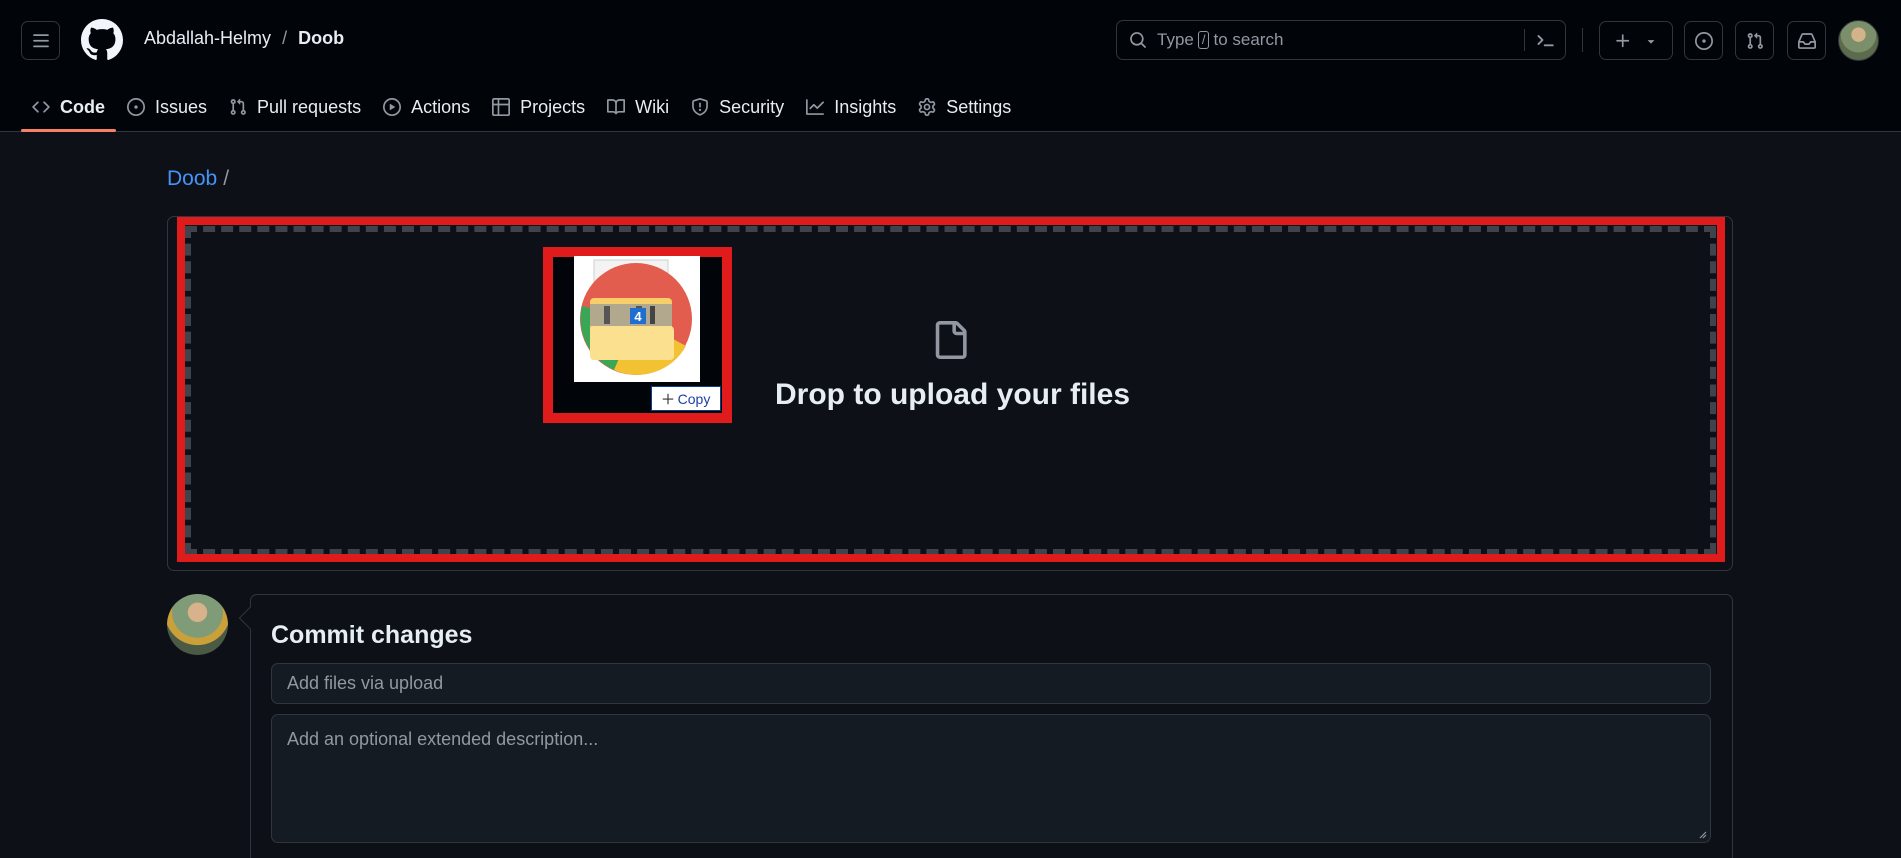 The height and width of the screenshot is (858, 1901). I want to click on copy-label: Copy, so click(694, 398).